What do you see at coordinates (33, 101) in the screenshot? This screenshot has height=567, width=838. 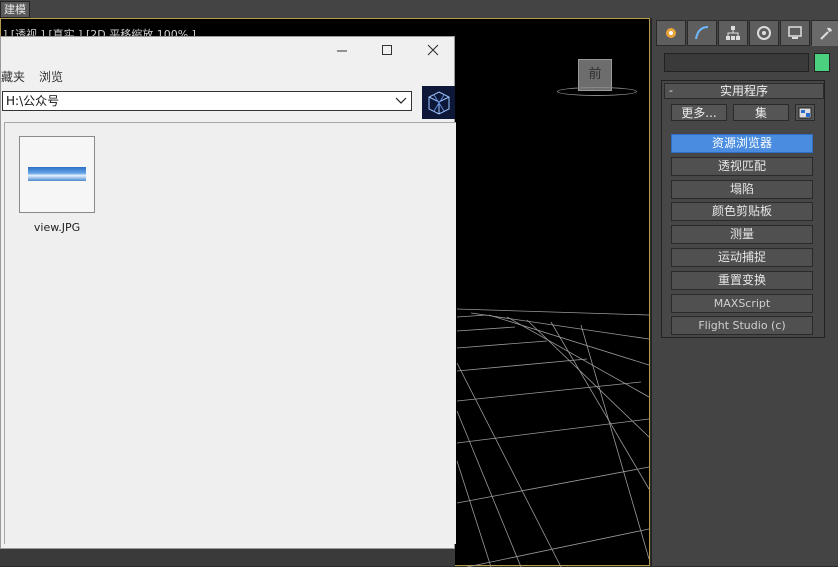 I see `path-value: H:\公众号` at bounding box center [33, 101].